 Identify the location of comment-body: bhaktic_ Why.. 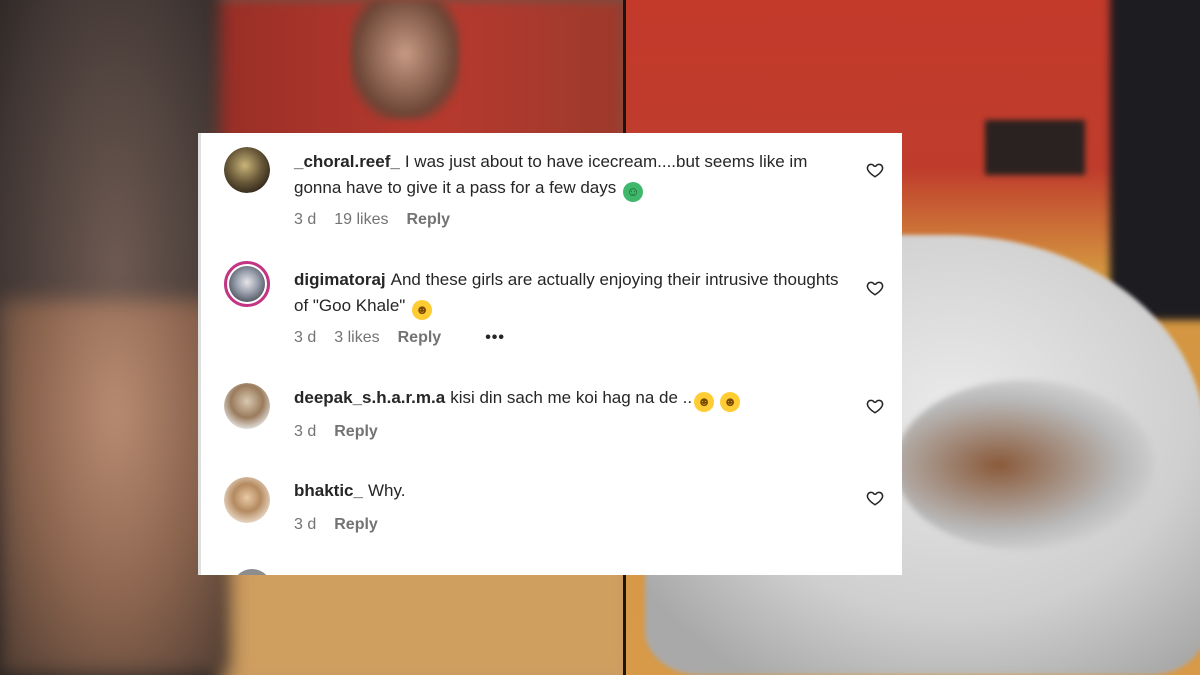
(574, 491).